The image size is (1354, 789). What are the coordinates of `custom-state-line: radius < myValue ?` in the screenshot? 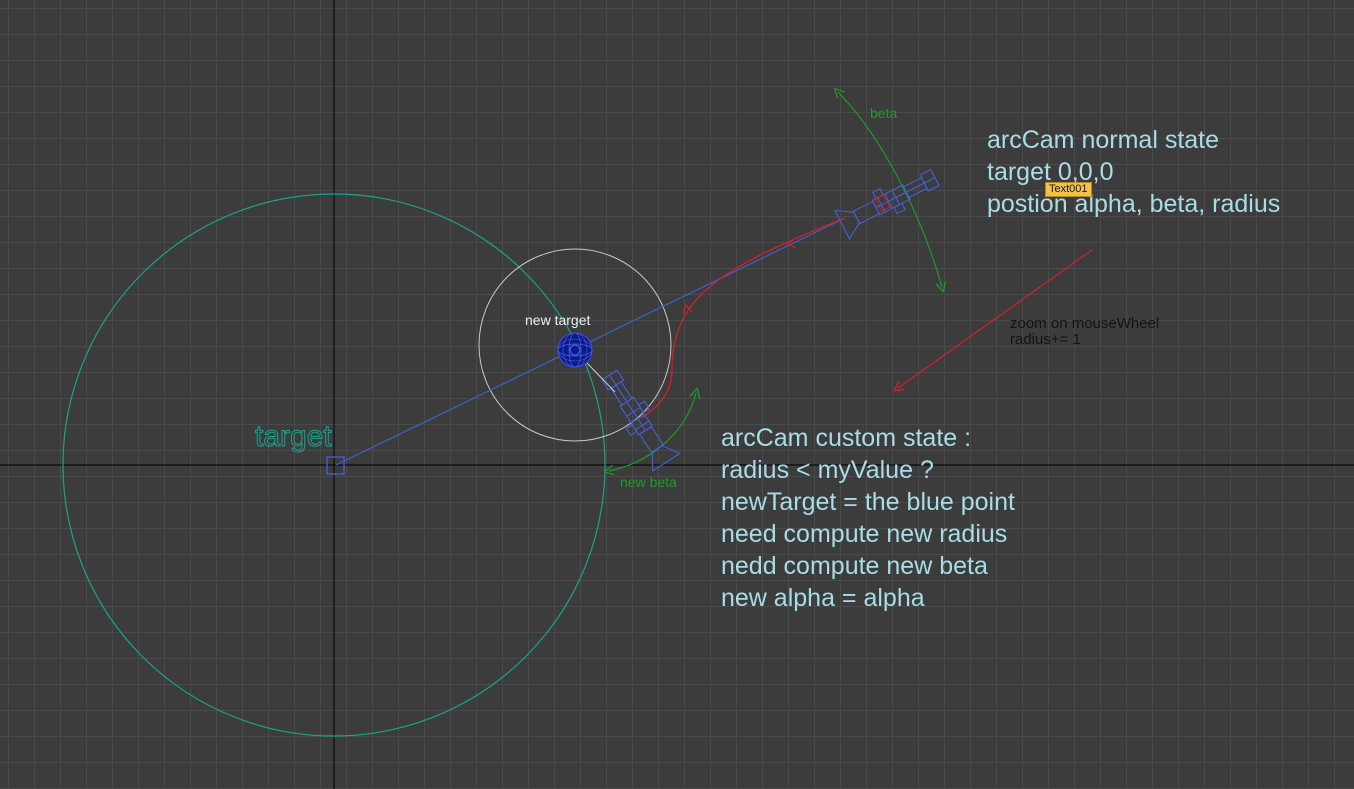 It's located at (827, 470).